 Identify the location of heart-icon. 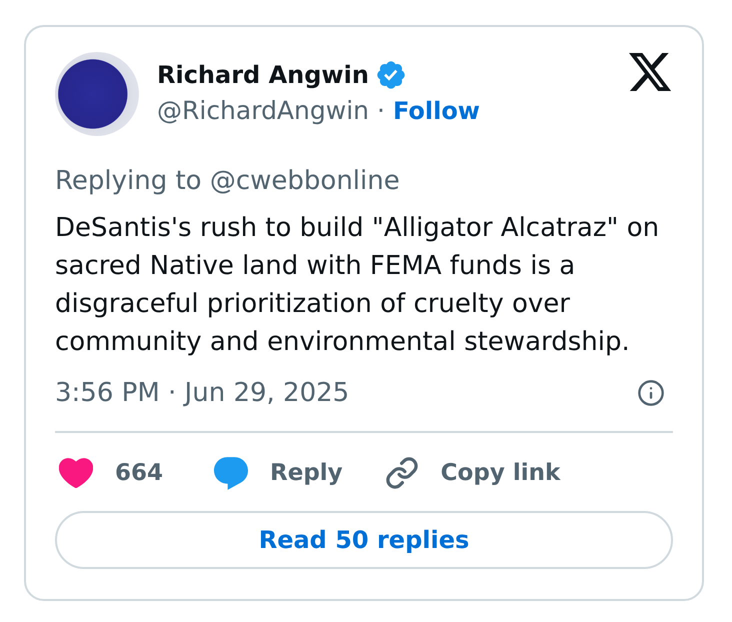
(76, 473).